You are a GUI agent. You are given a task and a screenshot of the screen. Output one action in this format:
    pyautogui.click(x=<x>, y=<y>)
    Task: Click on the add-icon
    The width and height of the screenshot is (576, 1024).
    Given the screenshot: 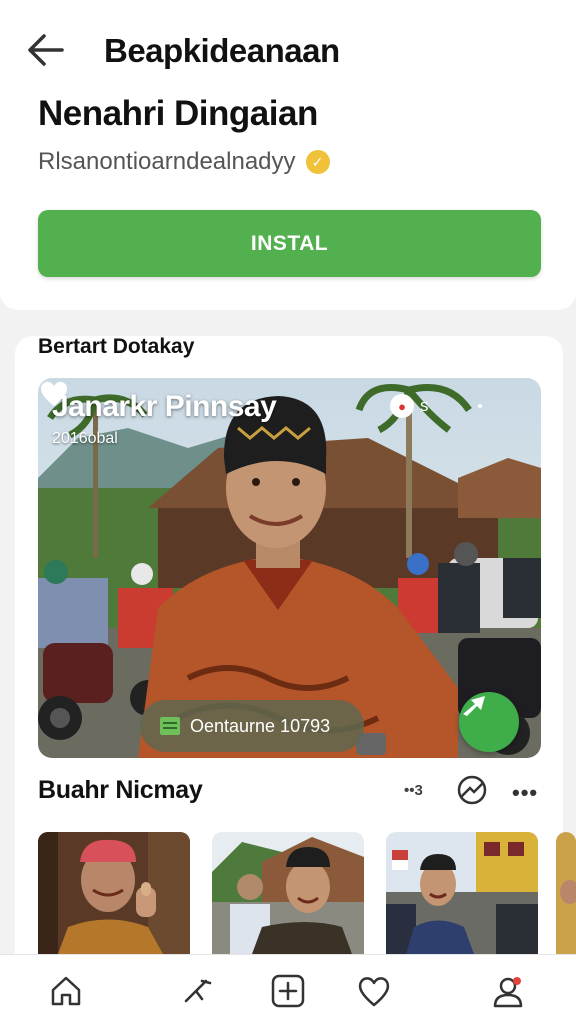 What is the action you would take?
    pyautogui.click(x=288, y=991)
    